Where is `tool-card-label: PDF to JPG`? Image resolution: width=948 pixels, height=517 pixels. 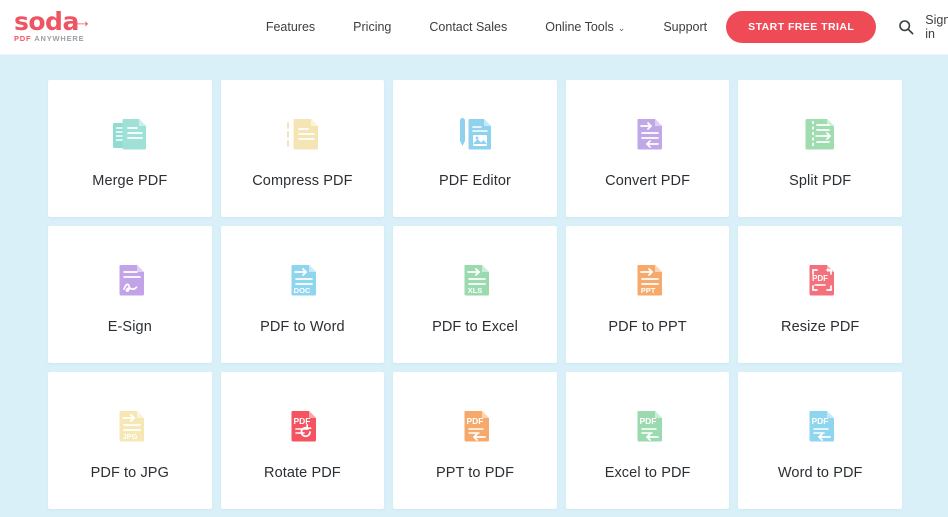 tool-card-label: PDF to JPG is located at coordinates (129, 472).